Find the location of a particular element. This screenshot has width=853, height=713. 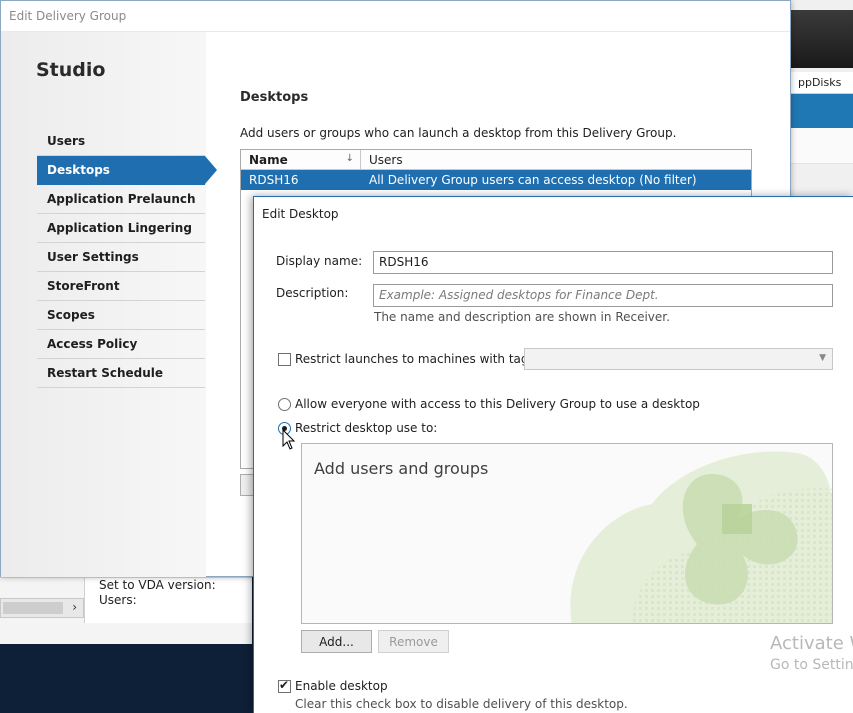

tag-dropdown: ▼ is located at coordinates (678, 359).